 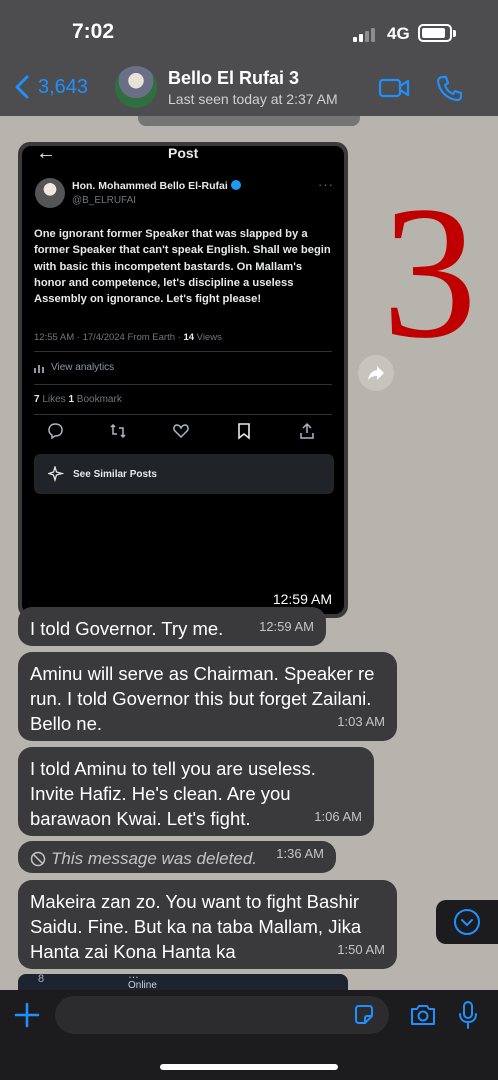 What do you see at coordinates (54, 399) in the screenshot?
I see `likes-label: Likes` at bounding box center [54, 399].